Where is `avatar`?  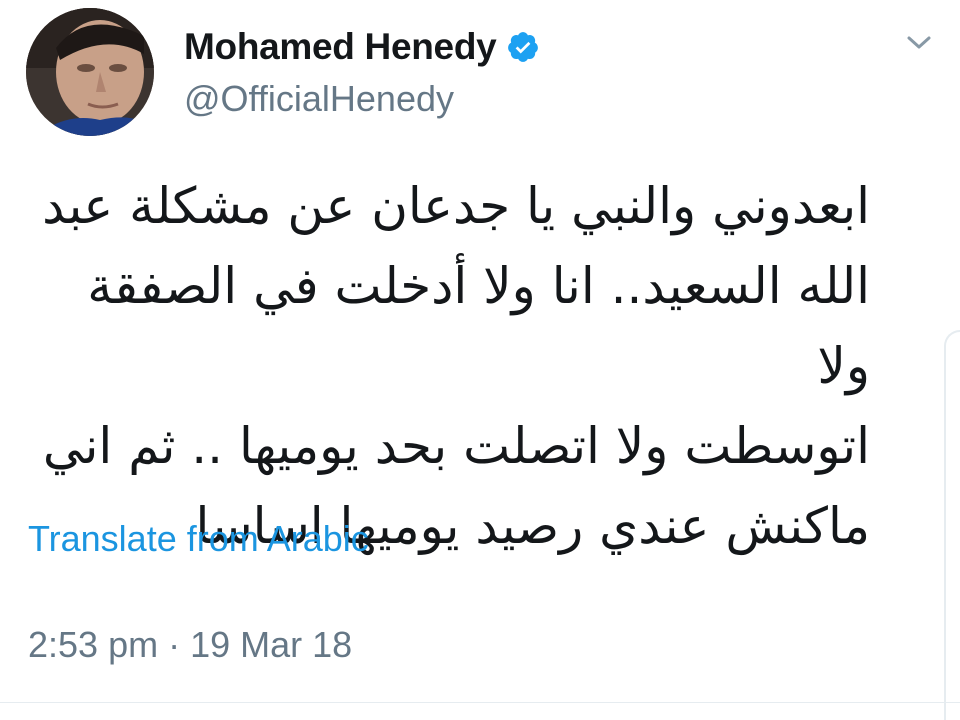 avatar is located at coordinates (90, 72).